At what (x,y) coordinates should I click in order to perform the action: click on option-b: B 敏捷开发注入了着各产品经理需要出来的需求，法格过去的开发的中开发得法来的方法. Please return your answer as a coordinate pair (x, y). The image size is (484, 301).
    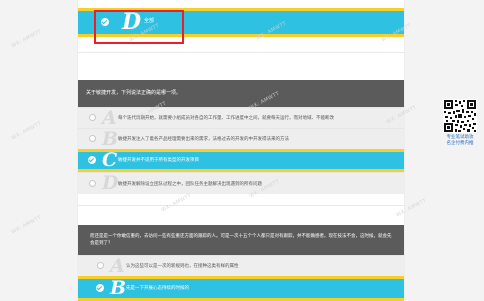
    Looking at the image, I should click on (241, 138).